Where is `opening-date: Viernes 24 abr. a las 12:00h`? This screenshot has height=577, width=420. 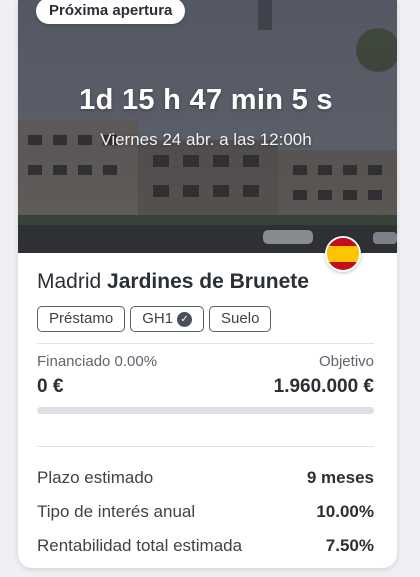
opening-date: Viernes 24 abr. a las 12:00h is located at coordinates (206, 139).